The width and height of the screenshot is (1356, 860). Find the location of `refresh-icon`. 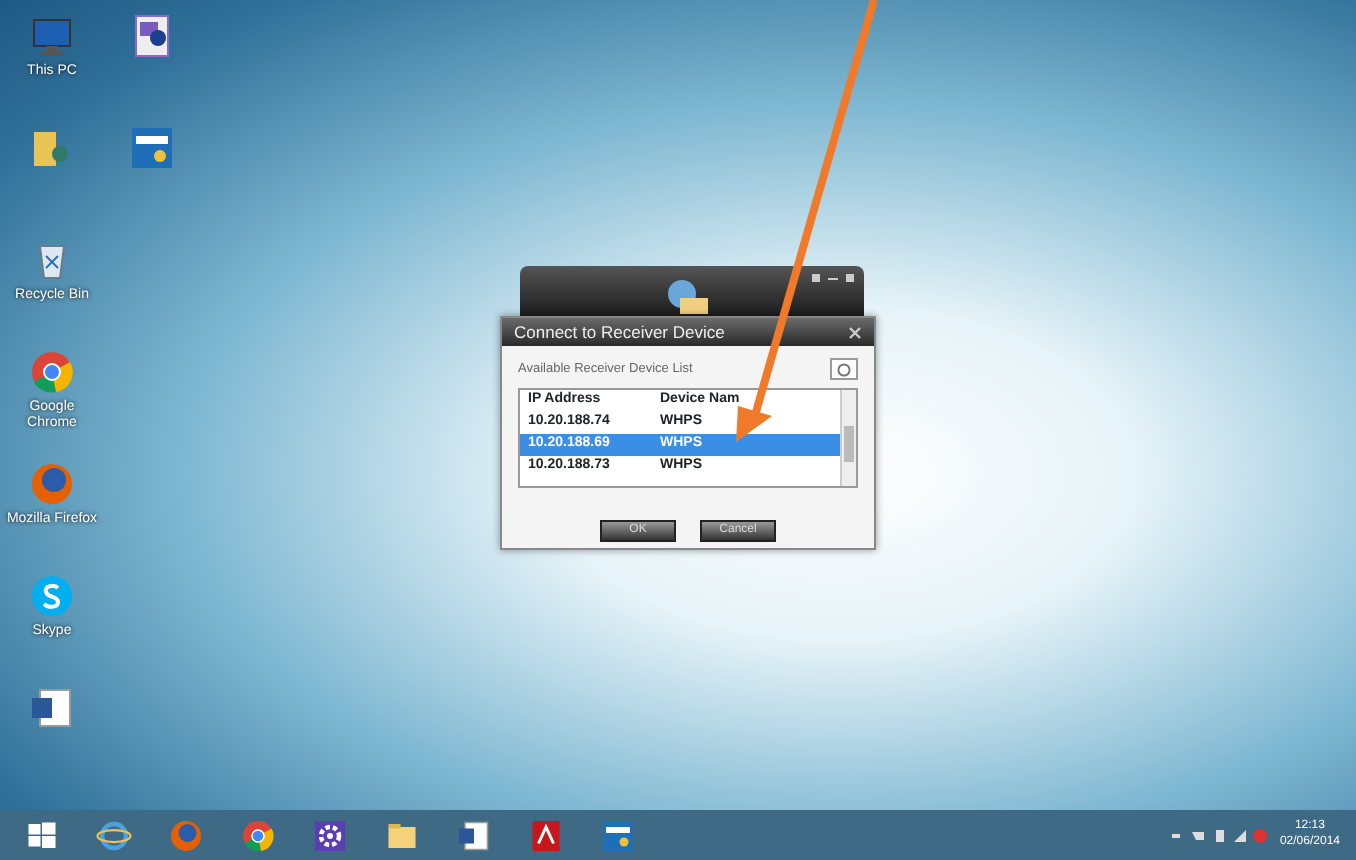

refresh-icon is located at coordinates (844, 369).